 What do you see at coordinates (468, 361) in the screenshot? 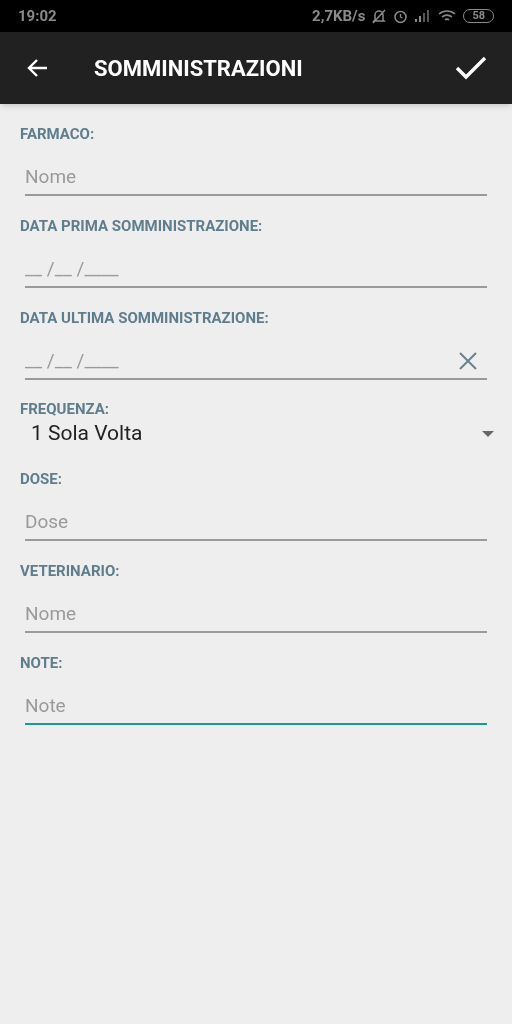
I see `clear-icon` at bounding box center [468, 361].